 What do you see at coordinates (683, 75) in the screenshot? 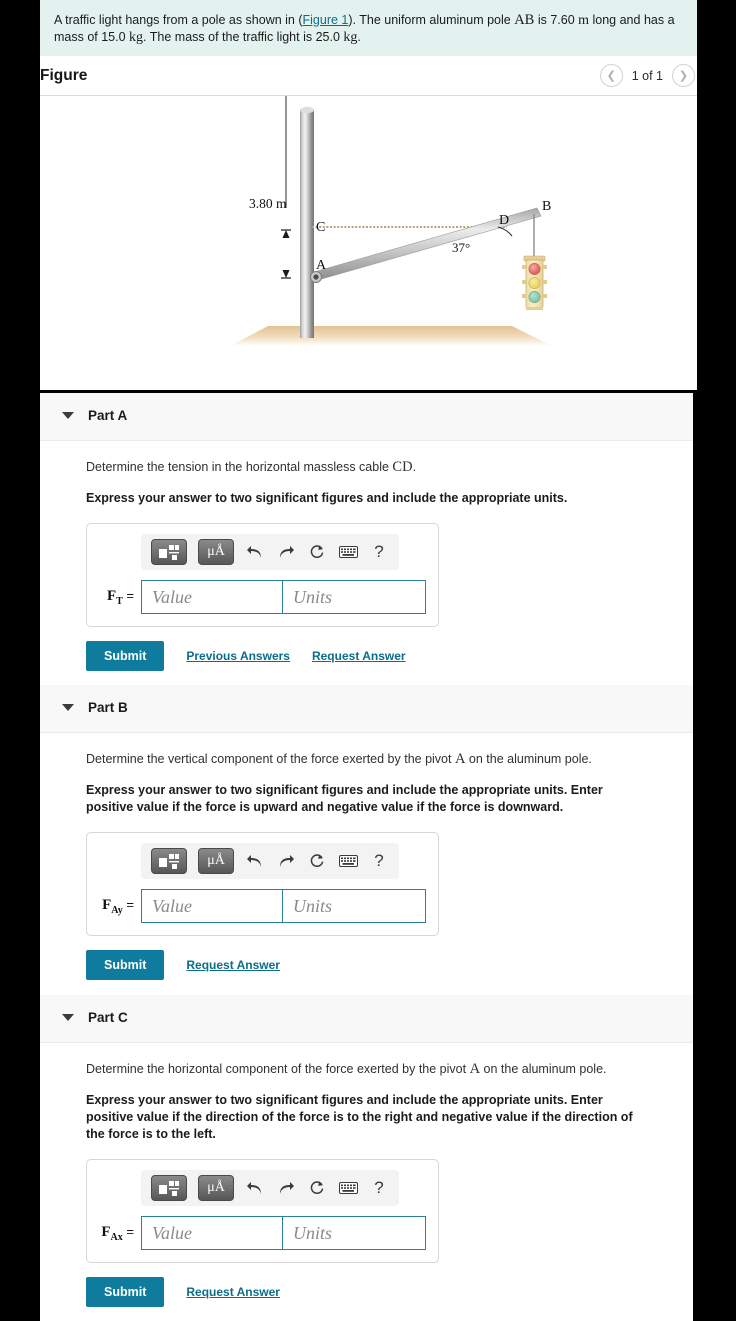
I see `chevron-right-icon: ❯` at bounding box center [683, 75].